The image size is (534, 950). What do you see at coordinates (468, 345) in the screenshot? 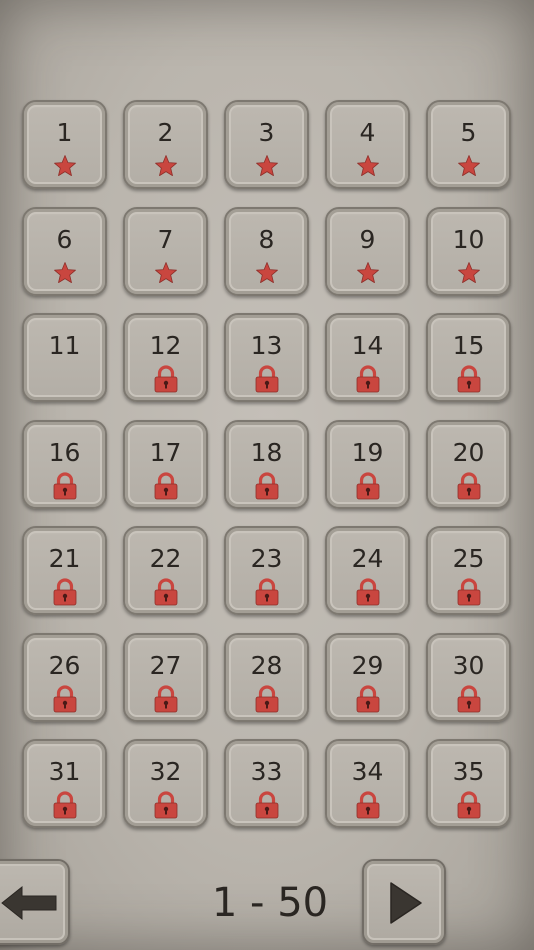
I see `level-number: 15` at bounding box center [468, 345].